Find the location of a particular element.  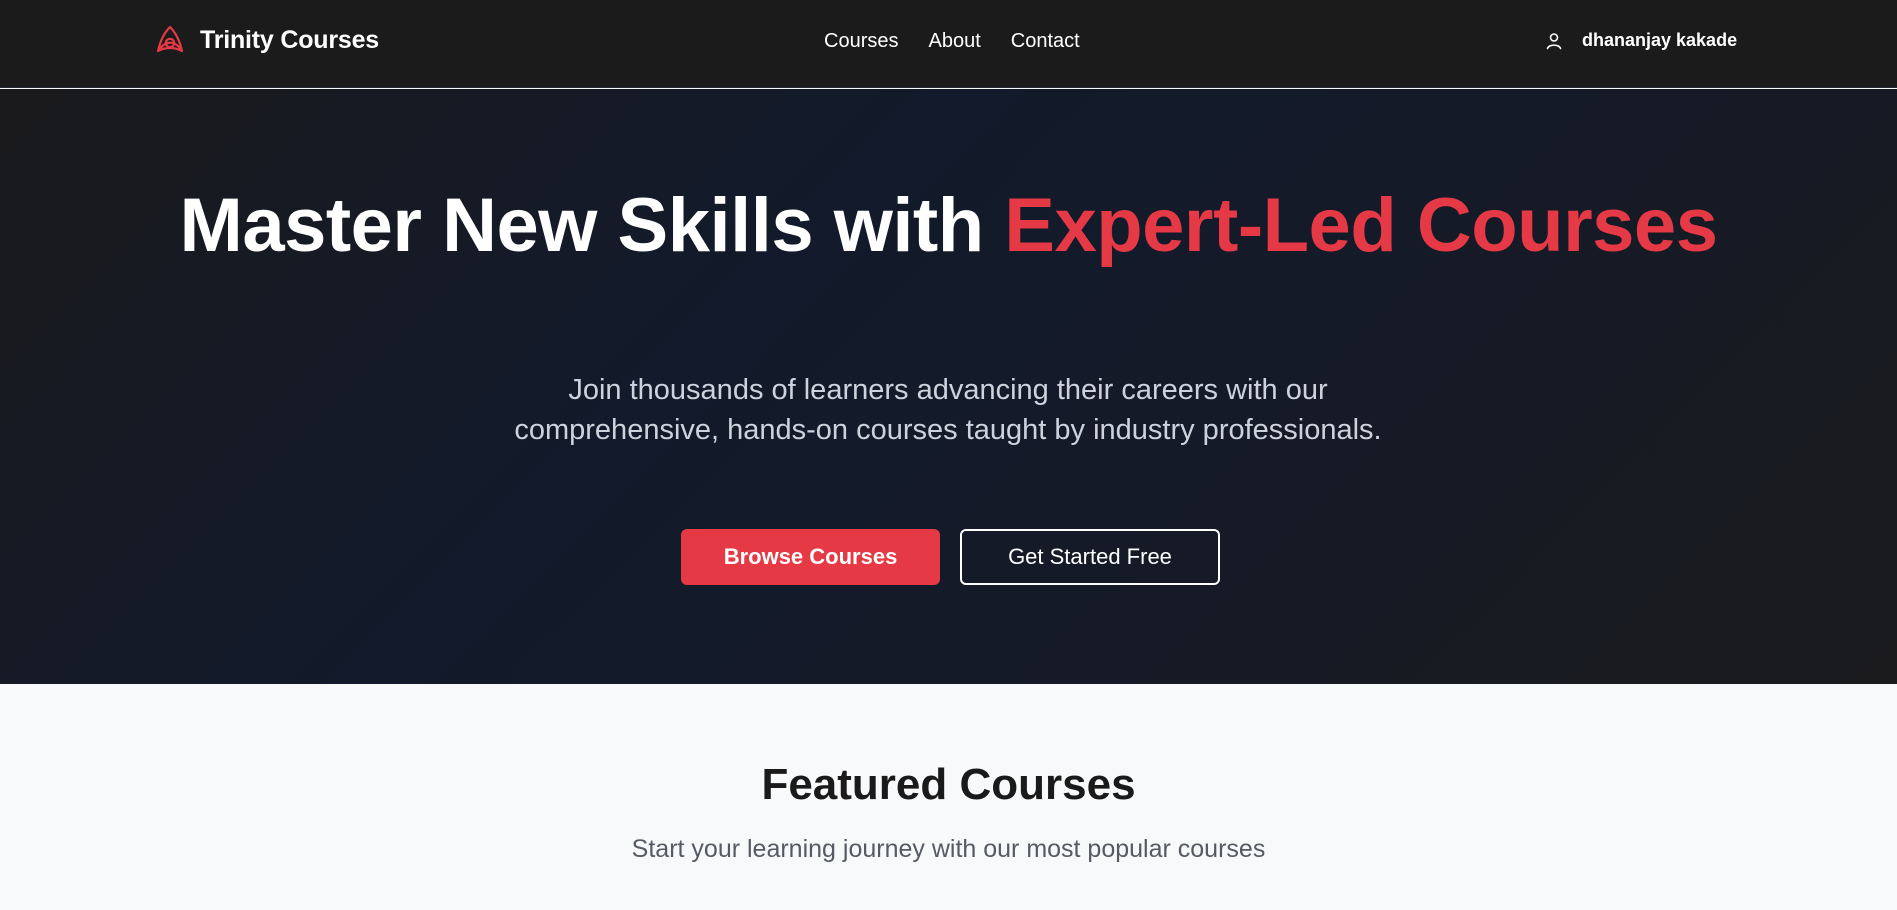

brand-name: Trinity Courses is located at coordinates (289, 39).